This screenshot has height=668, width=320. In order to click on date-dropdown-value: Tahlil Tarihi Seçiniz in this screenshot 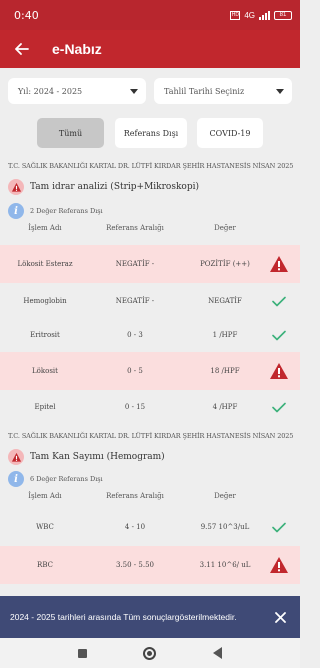, I will do `click(204, 91)`.